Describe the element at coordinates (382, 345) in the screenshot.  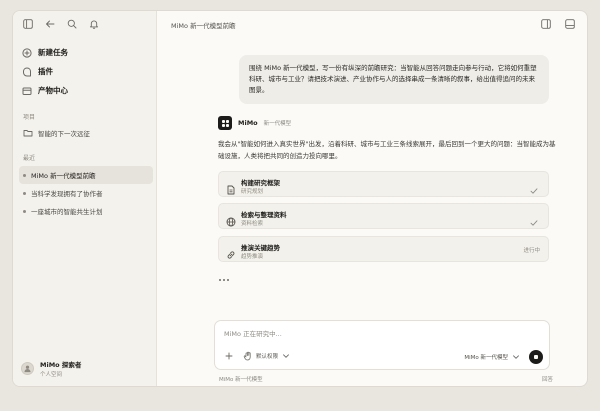
I see `composer: 默认权限 MiMo 新一代模型` at that location.